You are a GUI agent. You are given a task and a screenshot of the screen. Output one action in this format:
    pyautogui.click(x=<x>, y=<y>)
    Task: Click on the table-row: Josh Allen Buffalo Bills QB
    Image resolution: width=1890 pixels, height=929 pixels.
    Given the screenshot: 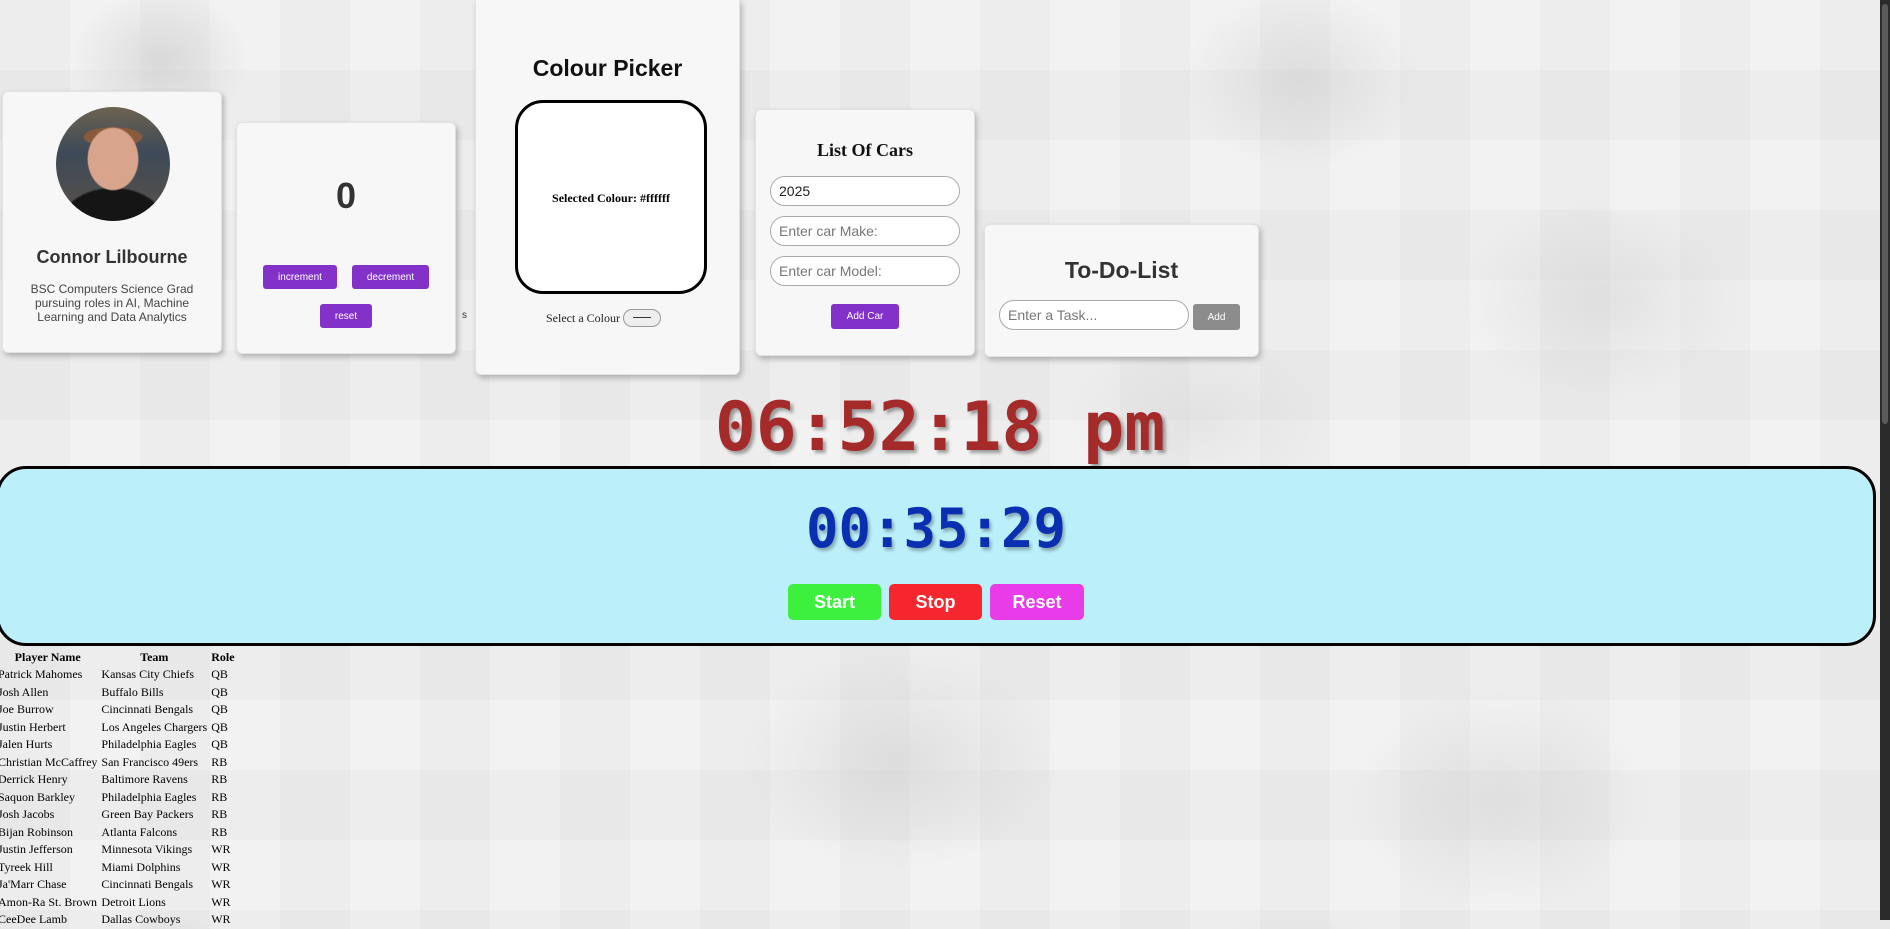 What is the action you would take?
    pyautogui.click(x=118, y=693)
    